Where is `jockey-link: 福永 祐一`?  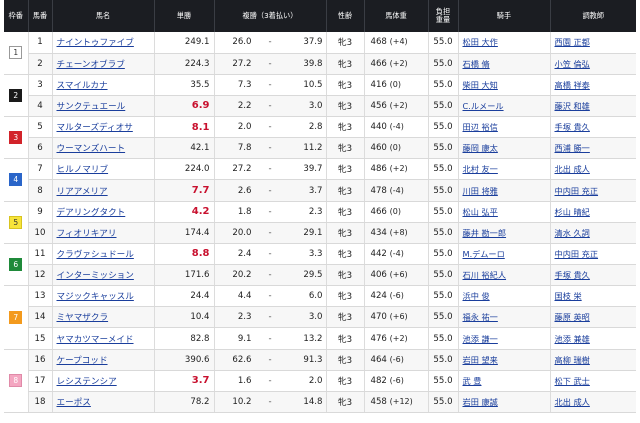
jockey-link: 福永 祐一 is located at coordinates (480, 317).